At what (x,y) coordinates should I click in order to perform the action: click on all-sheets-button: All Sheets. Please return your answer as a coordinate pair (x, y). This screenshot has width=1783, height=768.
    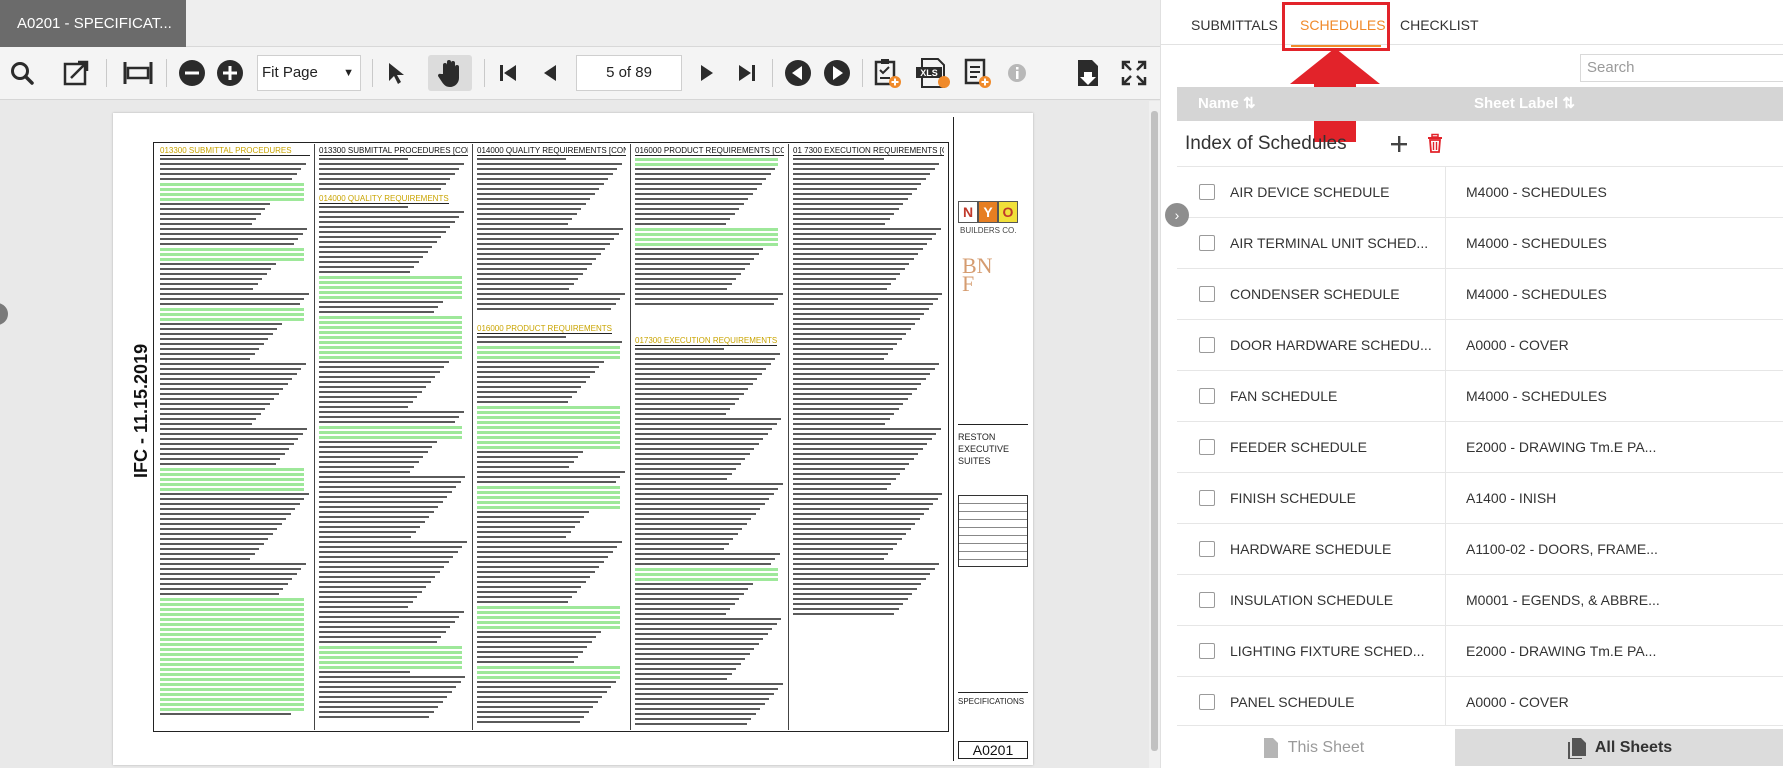
    Looking at the image, I should click on (1619, 747).